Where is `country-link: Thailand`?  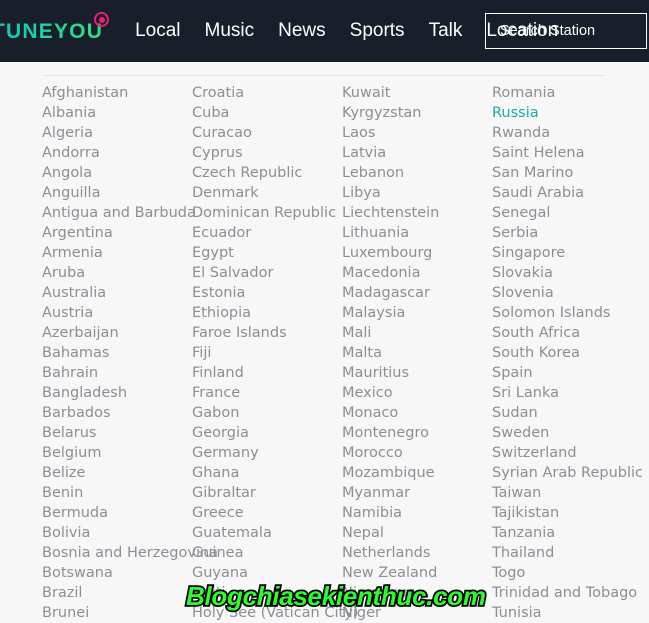
country-link: Thailand is located at coordinates (570, 553).